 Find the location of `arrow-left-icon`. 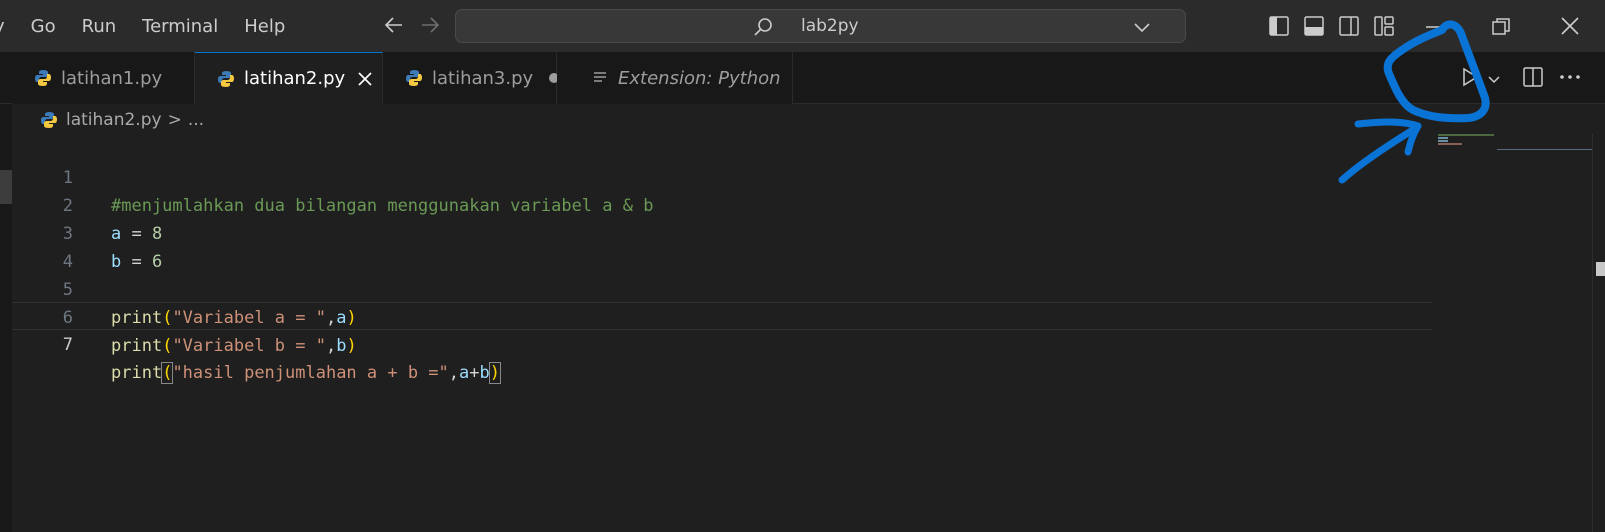

arrow-left-icon is located at coordinates (394, 27).